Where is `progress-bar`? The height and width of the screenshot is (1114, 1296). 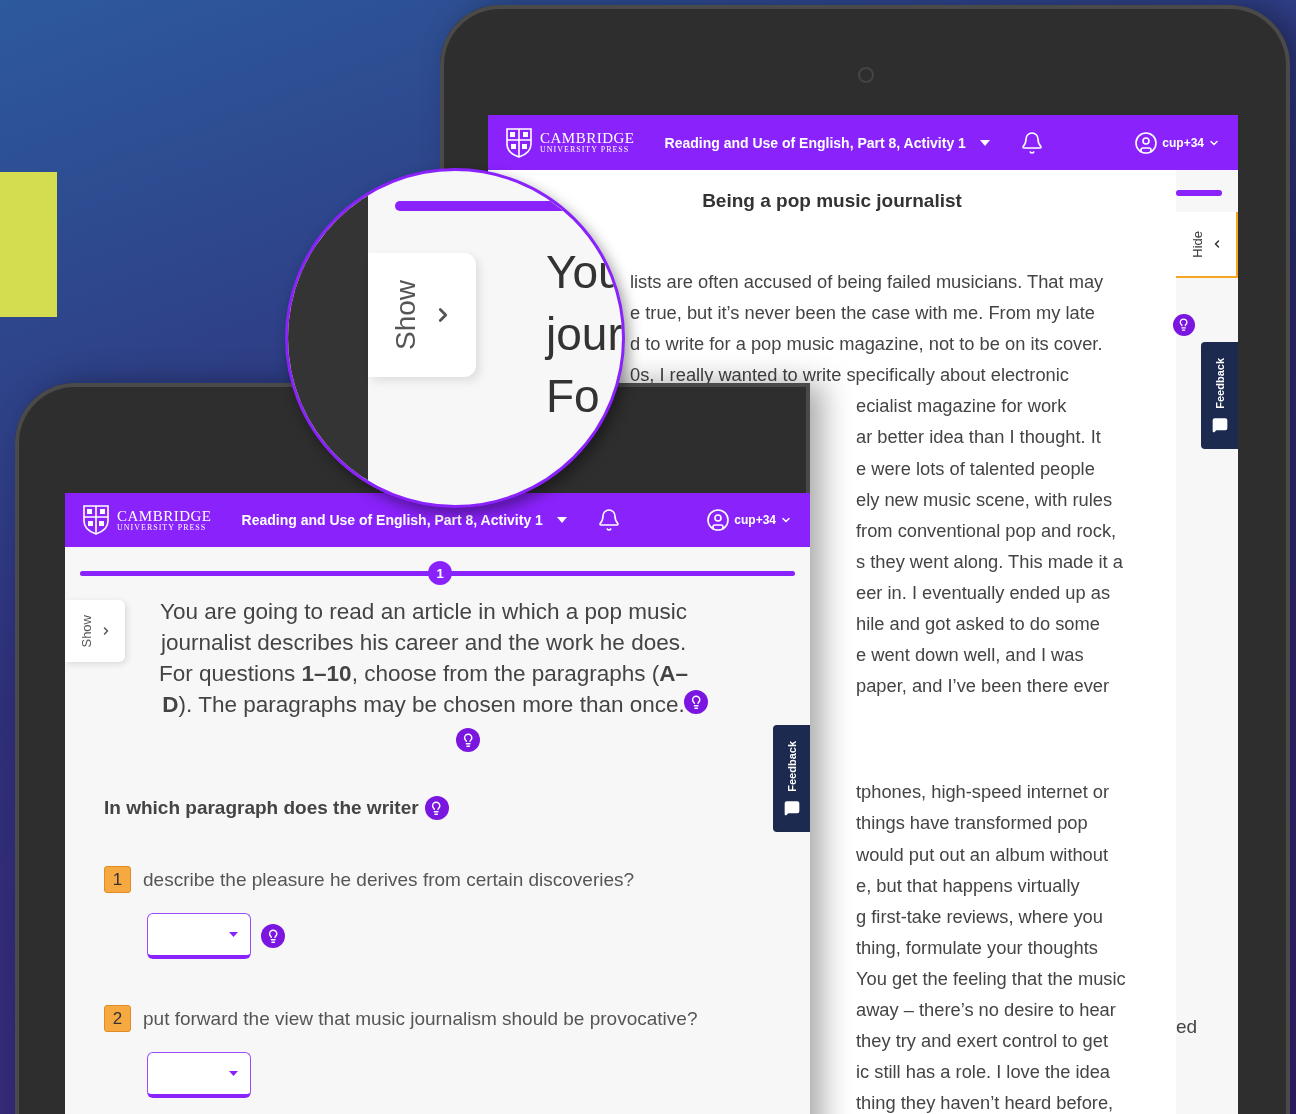
progress-bar is located at coordinates (1199, 193).